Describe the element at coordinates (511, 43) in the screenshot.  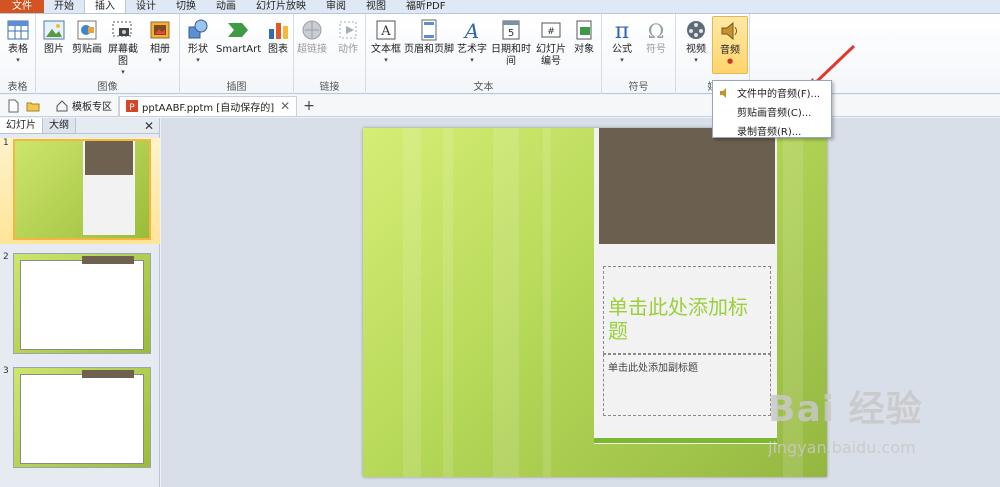
I see `datetime-button: 5 日期和时间` at that location.